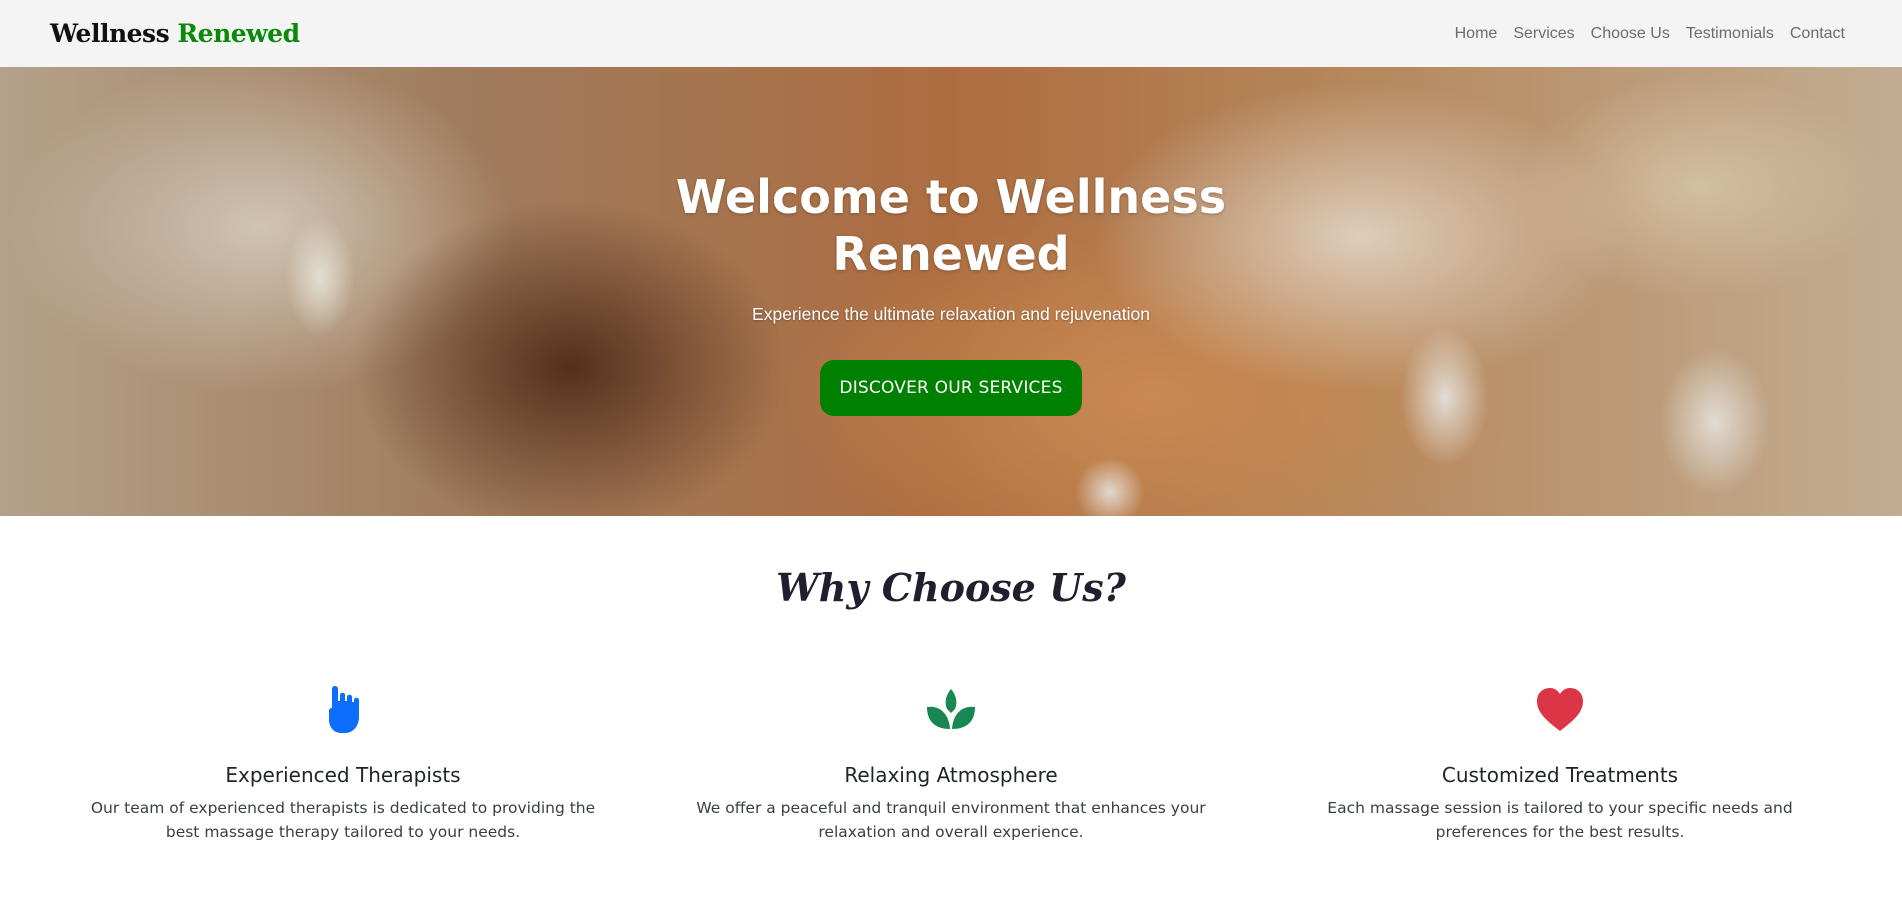 The width and height of the screenshot is (1902, 918). What do you see at coordinates (1560, 775) in the screenshot?
I see `feature-title: Customized Treatments` at bounding box center [1560, 775].